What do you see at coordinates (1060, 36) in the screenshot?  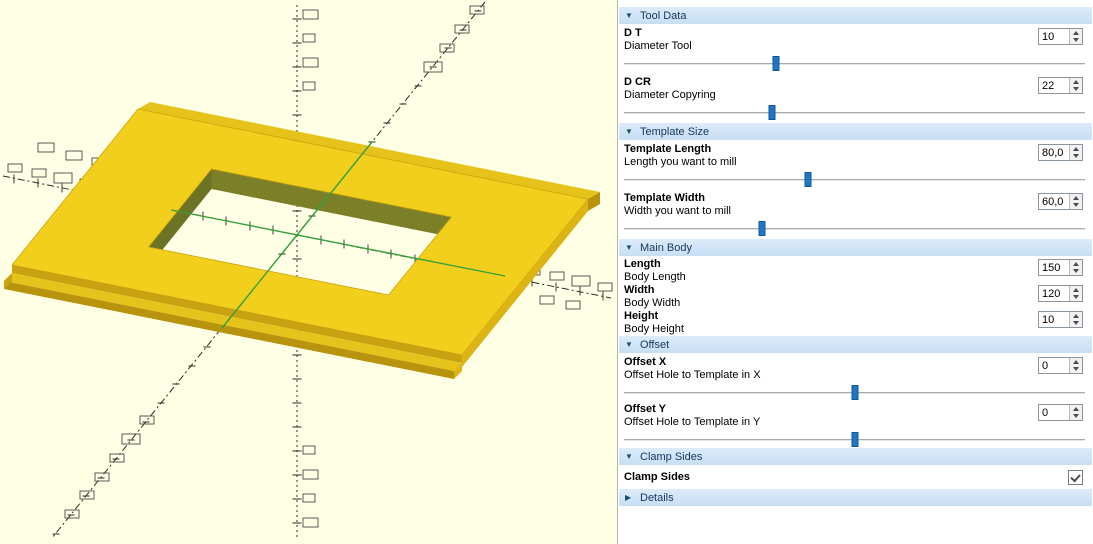 I see `dt-spinbox: 10` at bounding box center [1060, 36].